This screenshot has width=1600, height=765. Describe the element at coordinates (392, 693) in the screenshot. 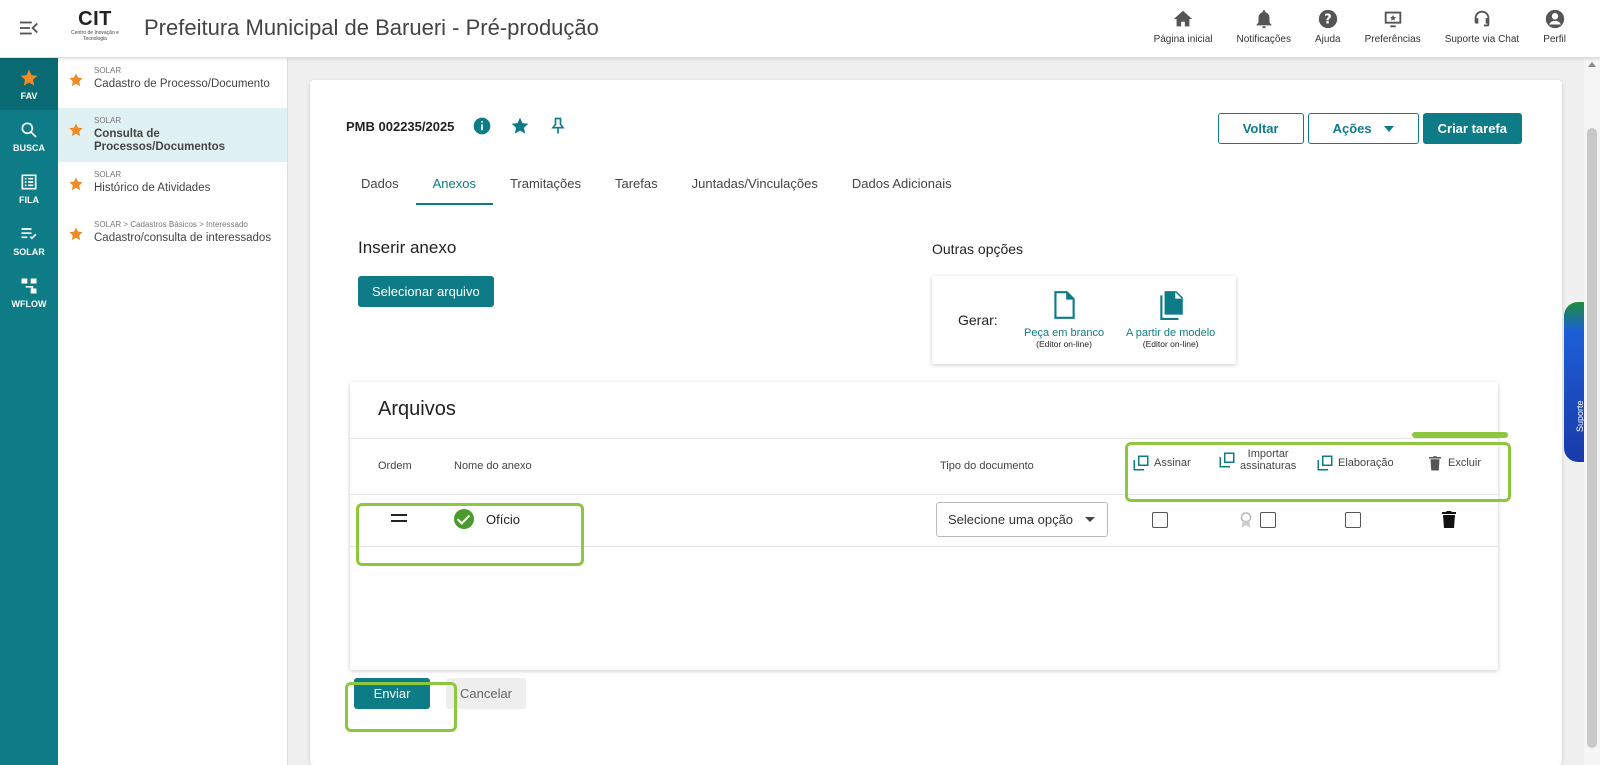

I see `send-button: Enviar` at that location.